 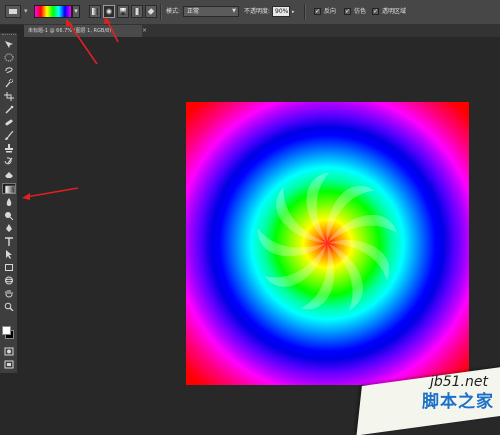 What do you see at coordinates (9, 364) in the screenshot?
I see `screen-mode-icon` at bounding box center [9, 364].